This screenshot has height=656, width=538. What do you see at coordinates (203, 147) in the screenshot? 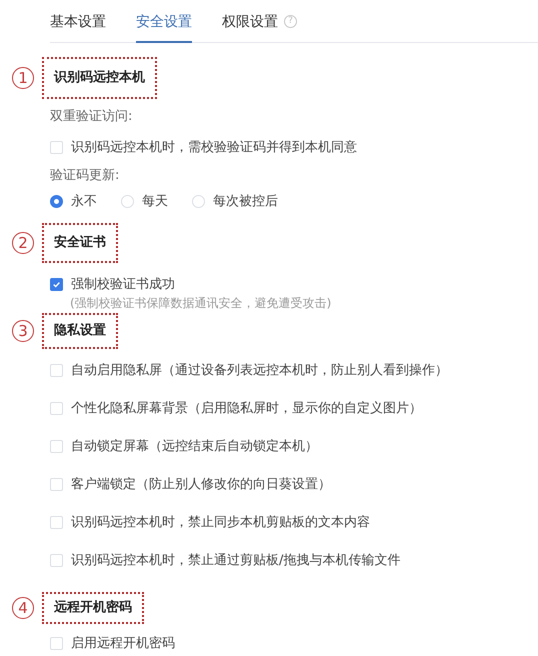
I see `checkbox-option: 识别码远控本机时，需校验验证码并得到本机同意` at bounding box center [203, 147].